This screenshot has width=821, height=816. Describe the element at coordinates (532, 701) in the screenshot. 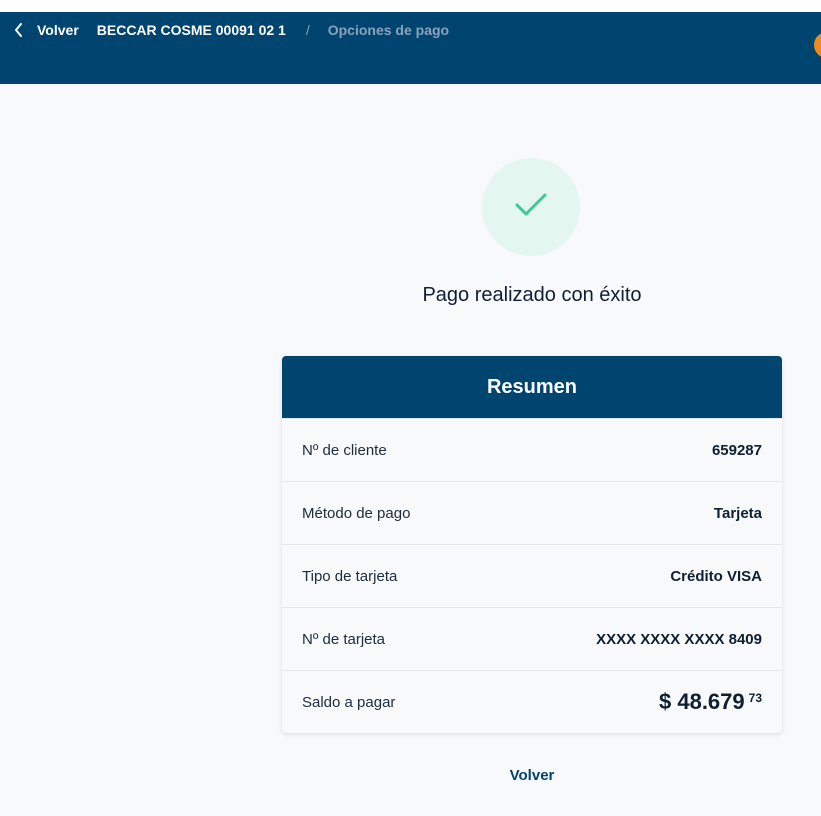

I see `summary-row-total: Saldo a pagar $ 48.679 73` at that location.